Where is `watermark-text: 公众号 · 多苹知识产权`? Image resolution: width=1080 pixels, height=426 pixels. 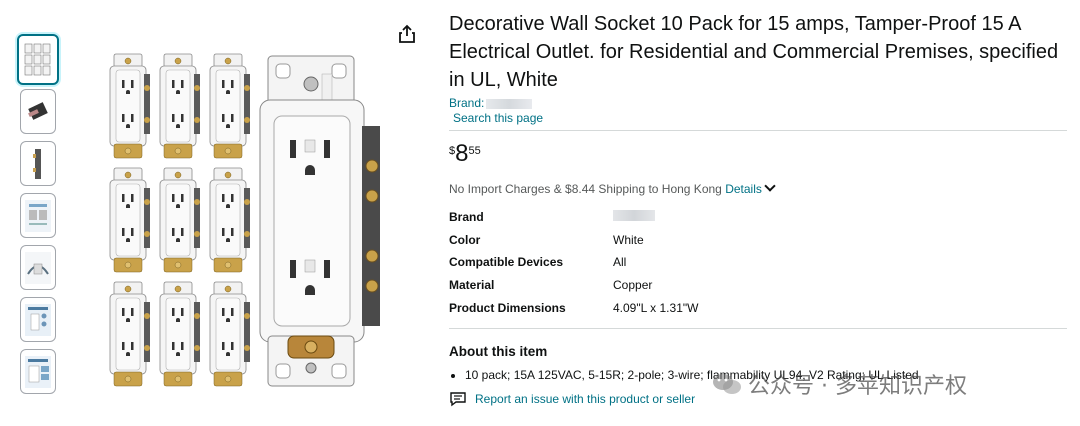
watermark-text: 公众号 · 多苹知识产权 is located at coordinates (857, 386).